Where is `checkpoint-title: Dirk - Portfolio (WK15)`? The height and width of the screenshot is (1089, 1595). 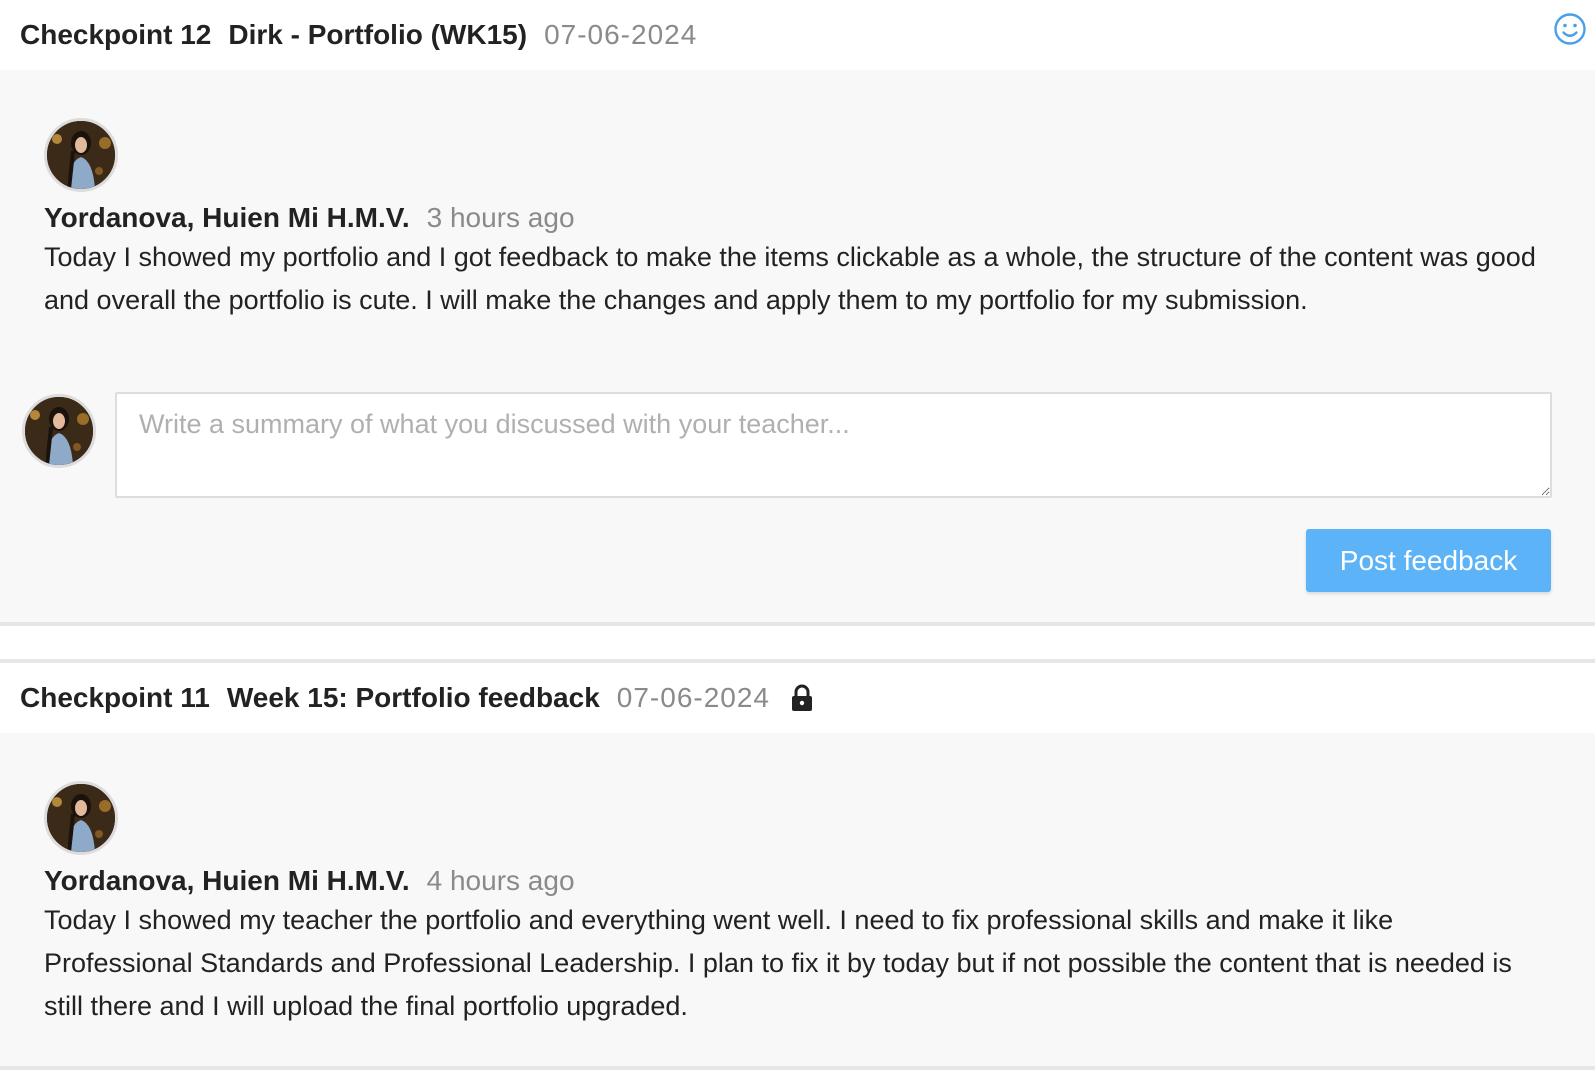
checkpoint-title: Dirk - Portfolio (WK15) is located at coordinates (377, 35).